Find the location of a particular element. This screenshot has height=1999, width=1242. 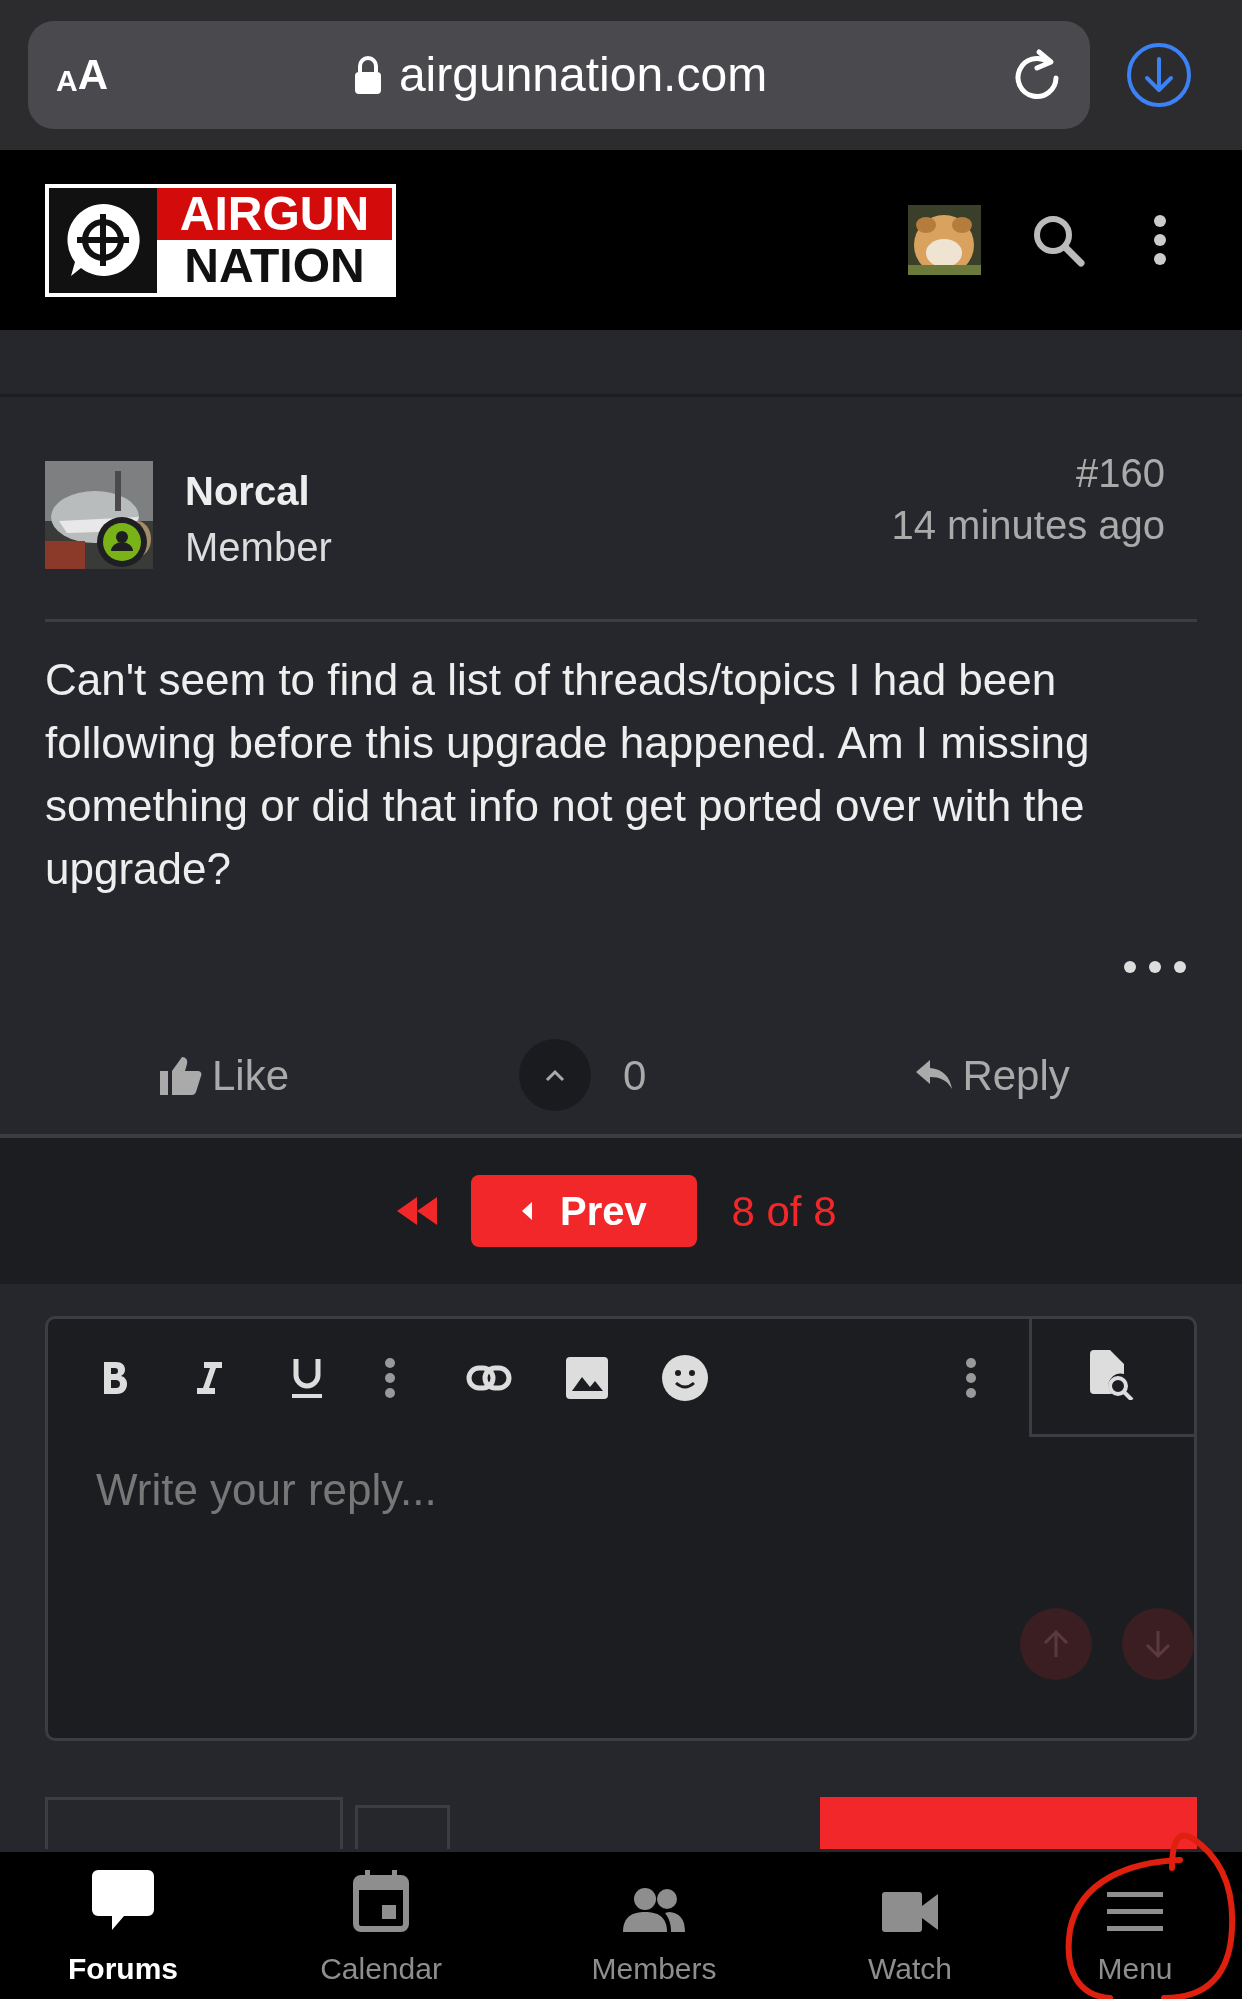

like-button: Like is located at coordinates (225, 1075).